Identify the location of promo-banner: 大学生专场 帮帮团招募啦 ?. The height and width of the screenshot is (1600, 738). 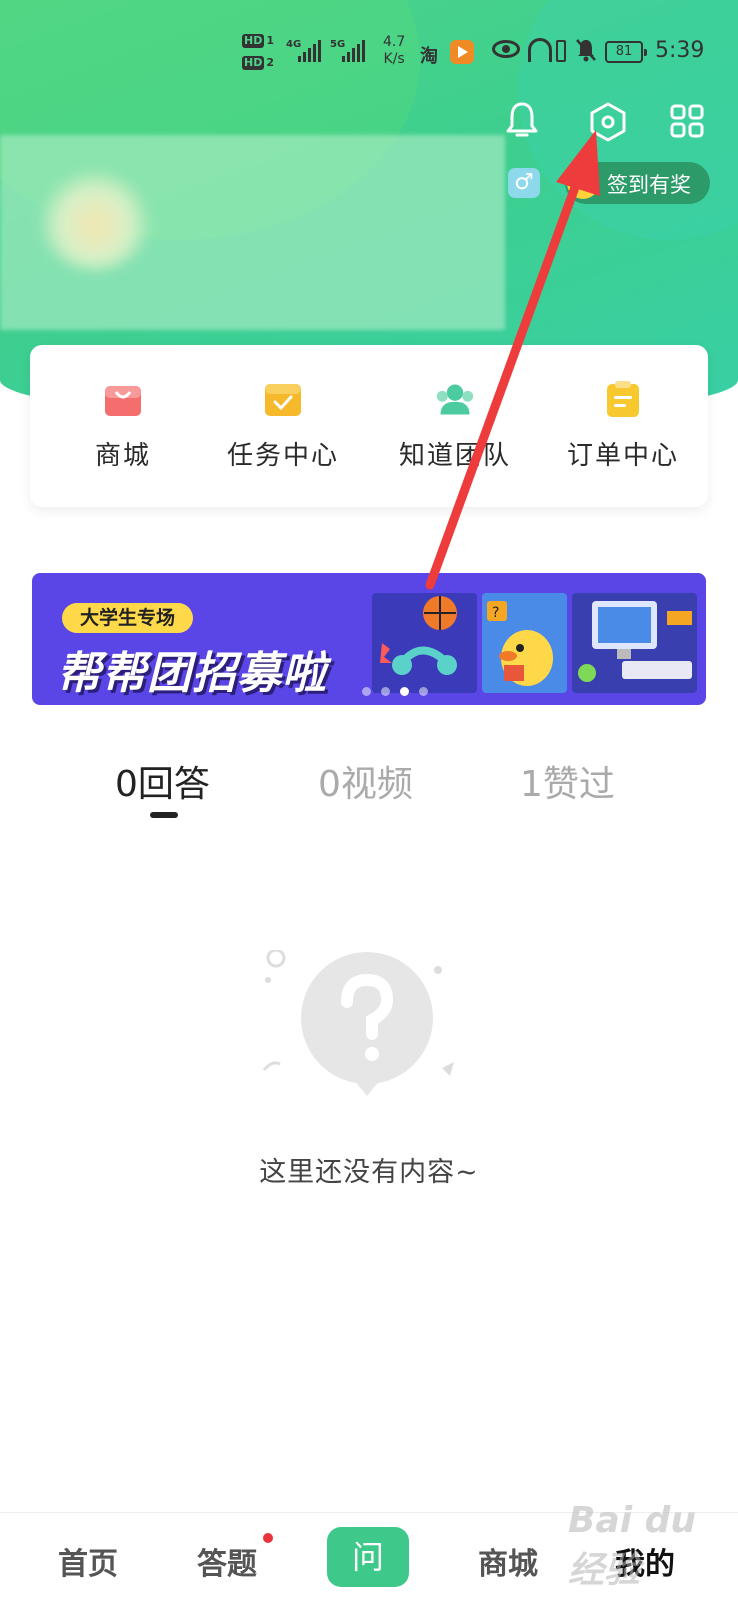
(369, 639).